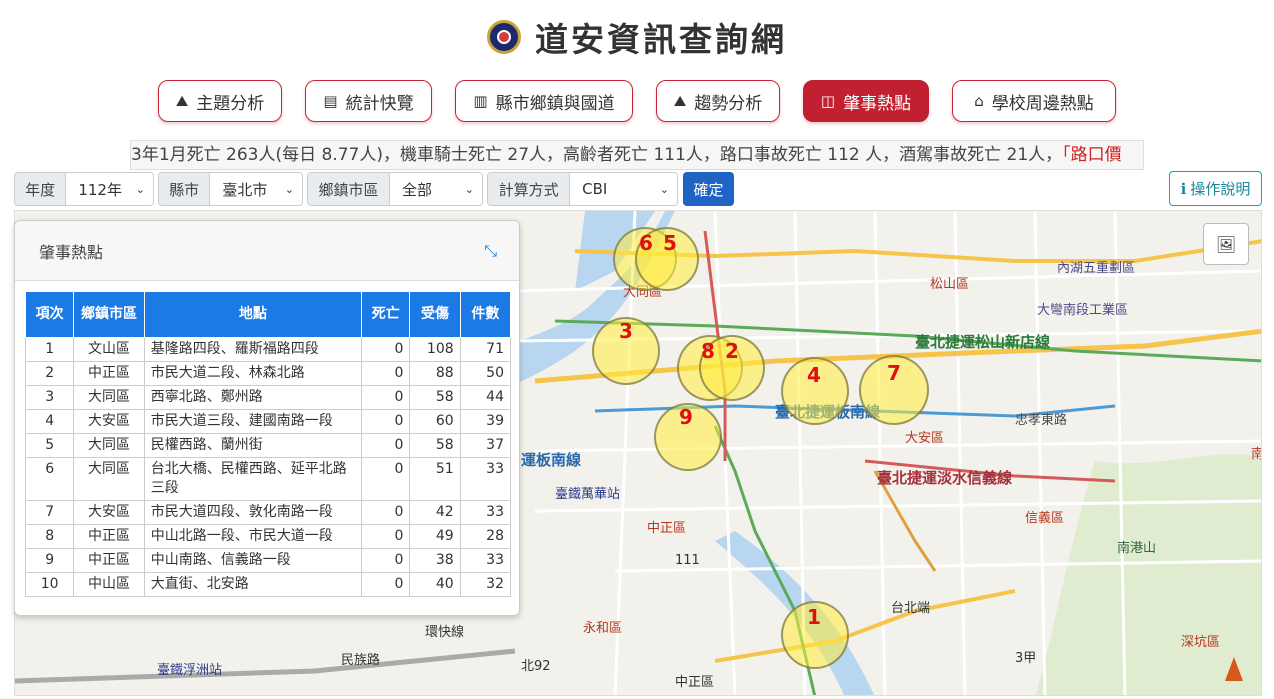 This screenshot has width=1274, height=699. I want to click on cell-rank: 8, so click(49, 536).